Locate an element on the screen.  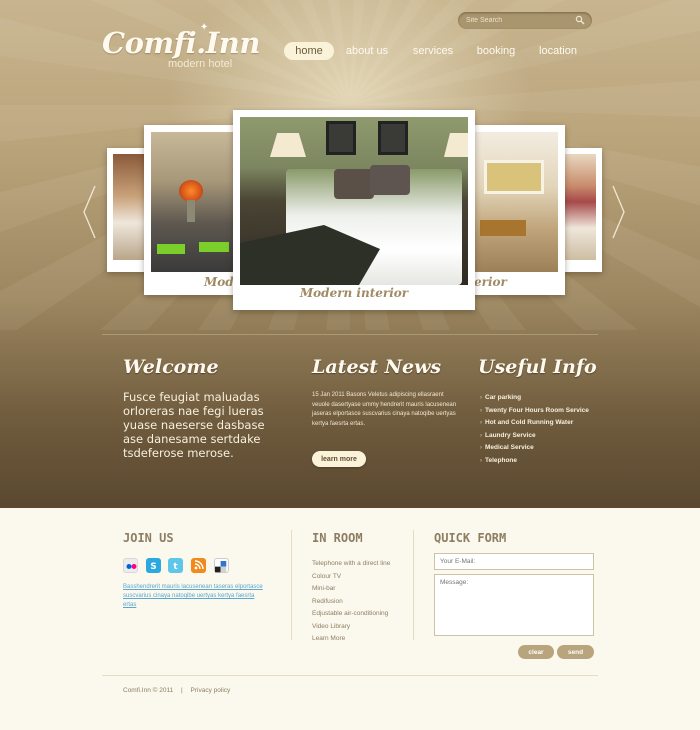
clear-button: clear is located at coordinates (536, 652).